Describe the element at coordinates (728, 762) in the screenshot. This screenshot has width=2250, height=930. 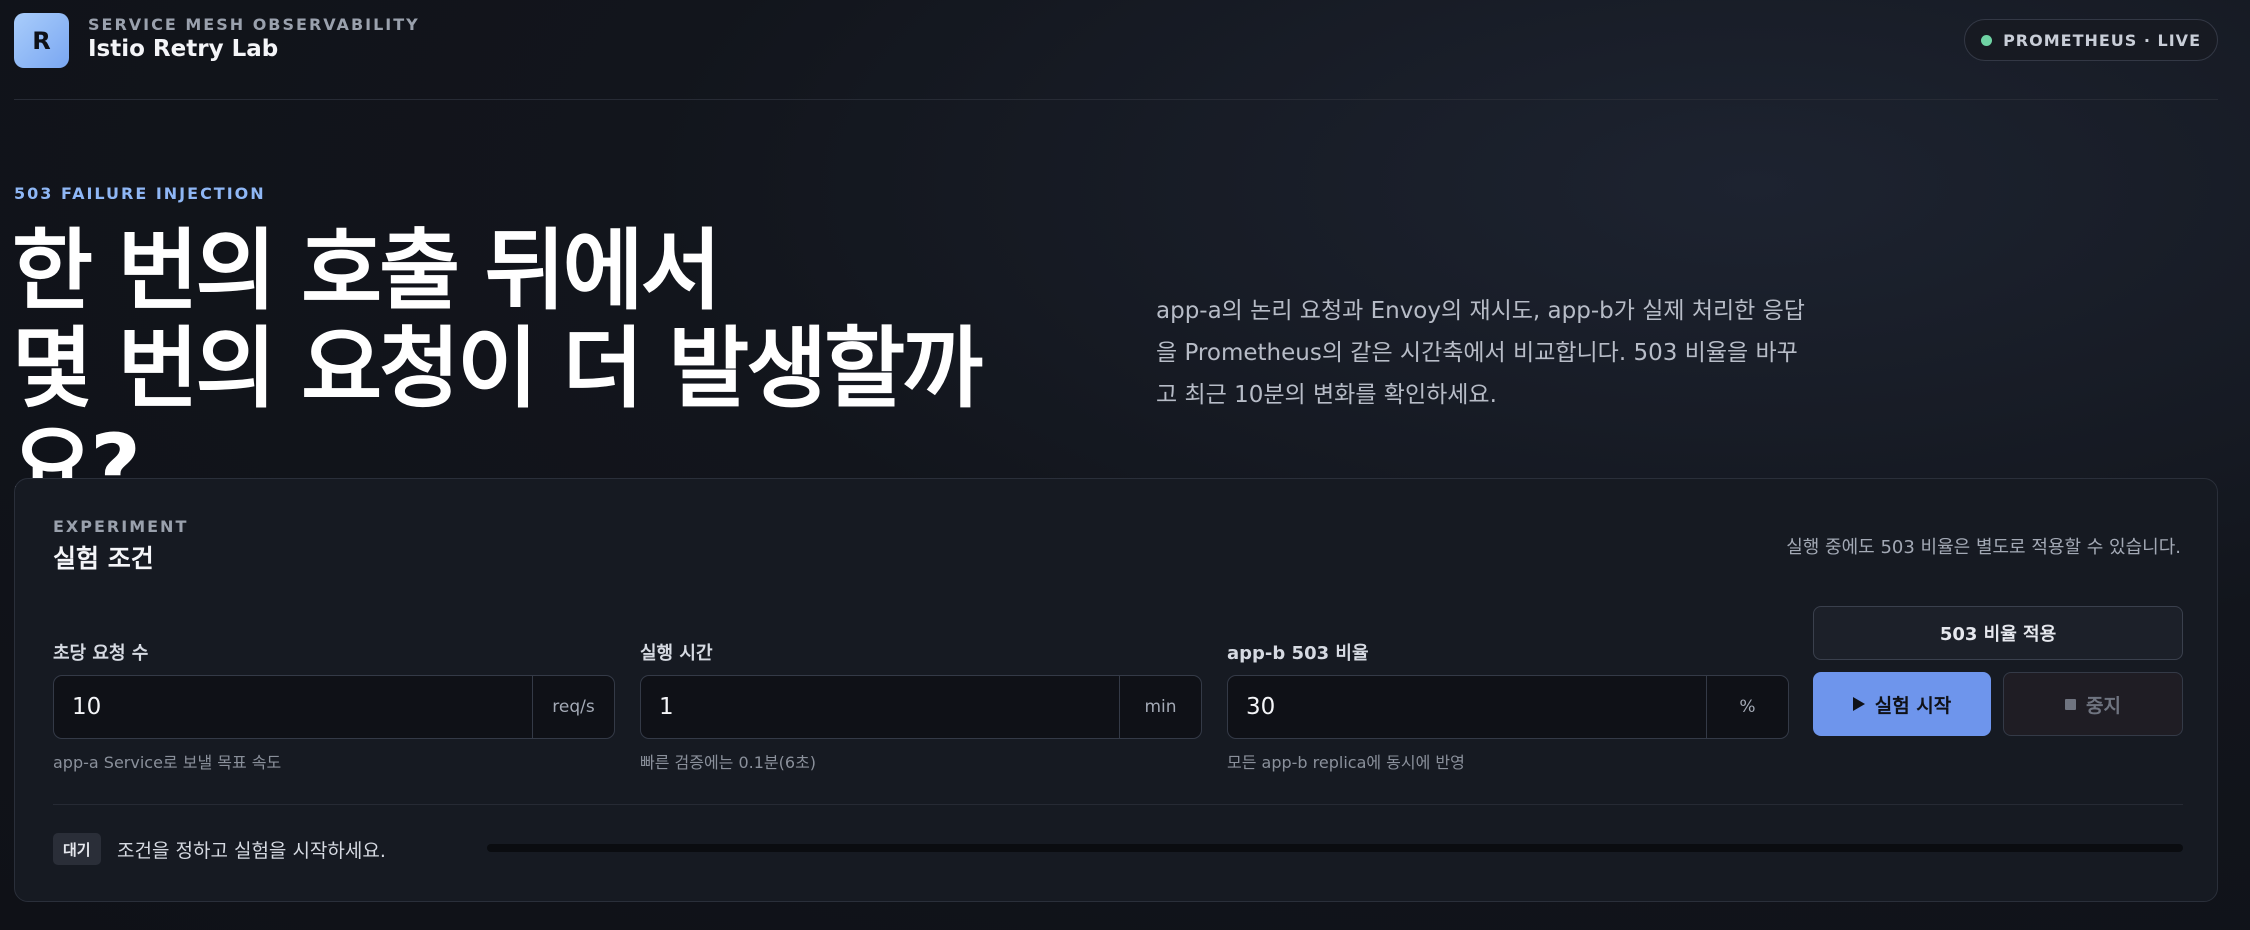
I see `duration-hint: 빠른 검증에는 0.1분(6초)` at that location.